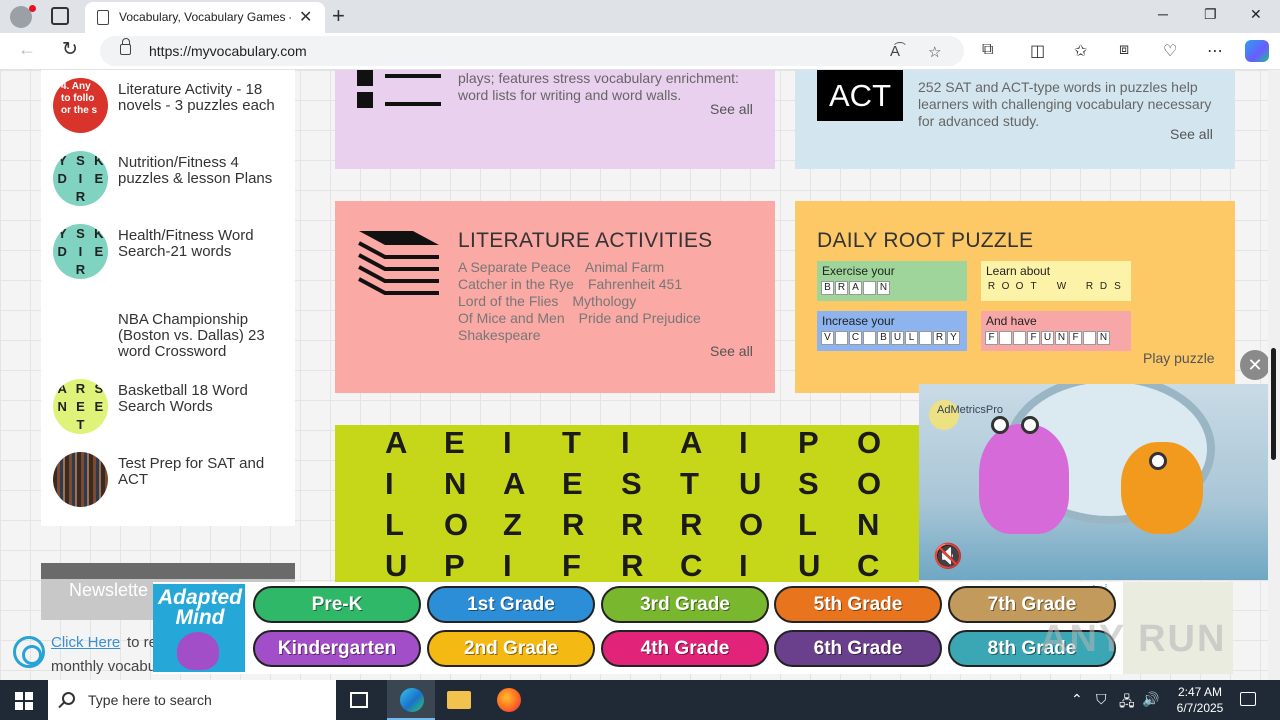  I want to click on edge-taskbar-button, so click(411, 700).